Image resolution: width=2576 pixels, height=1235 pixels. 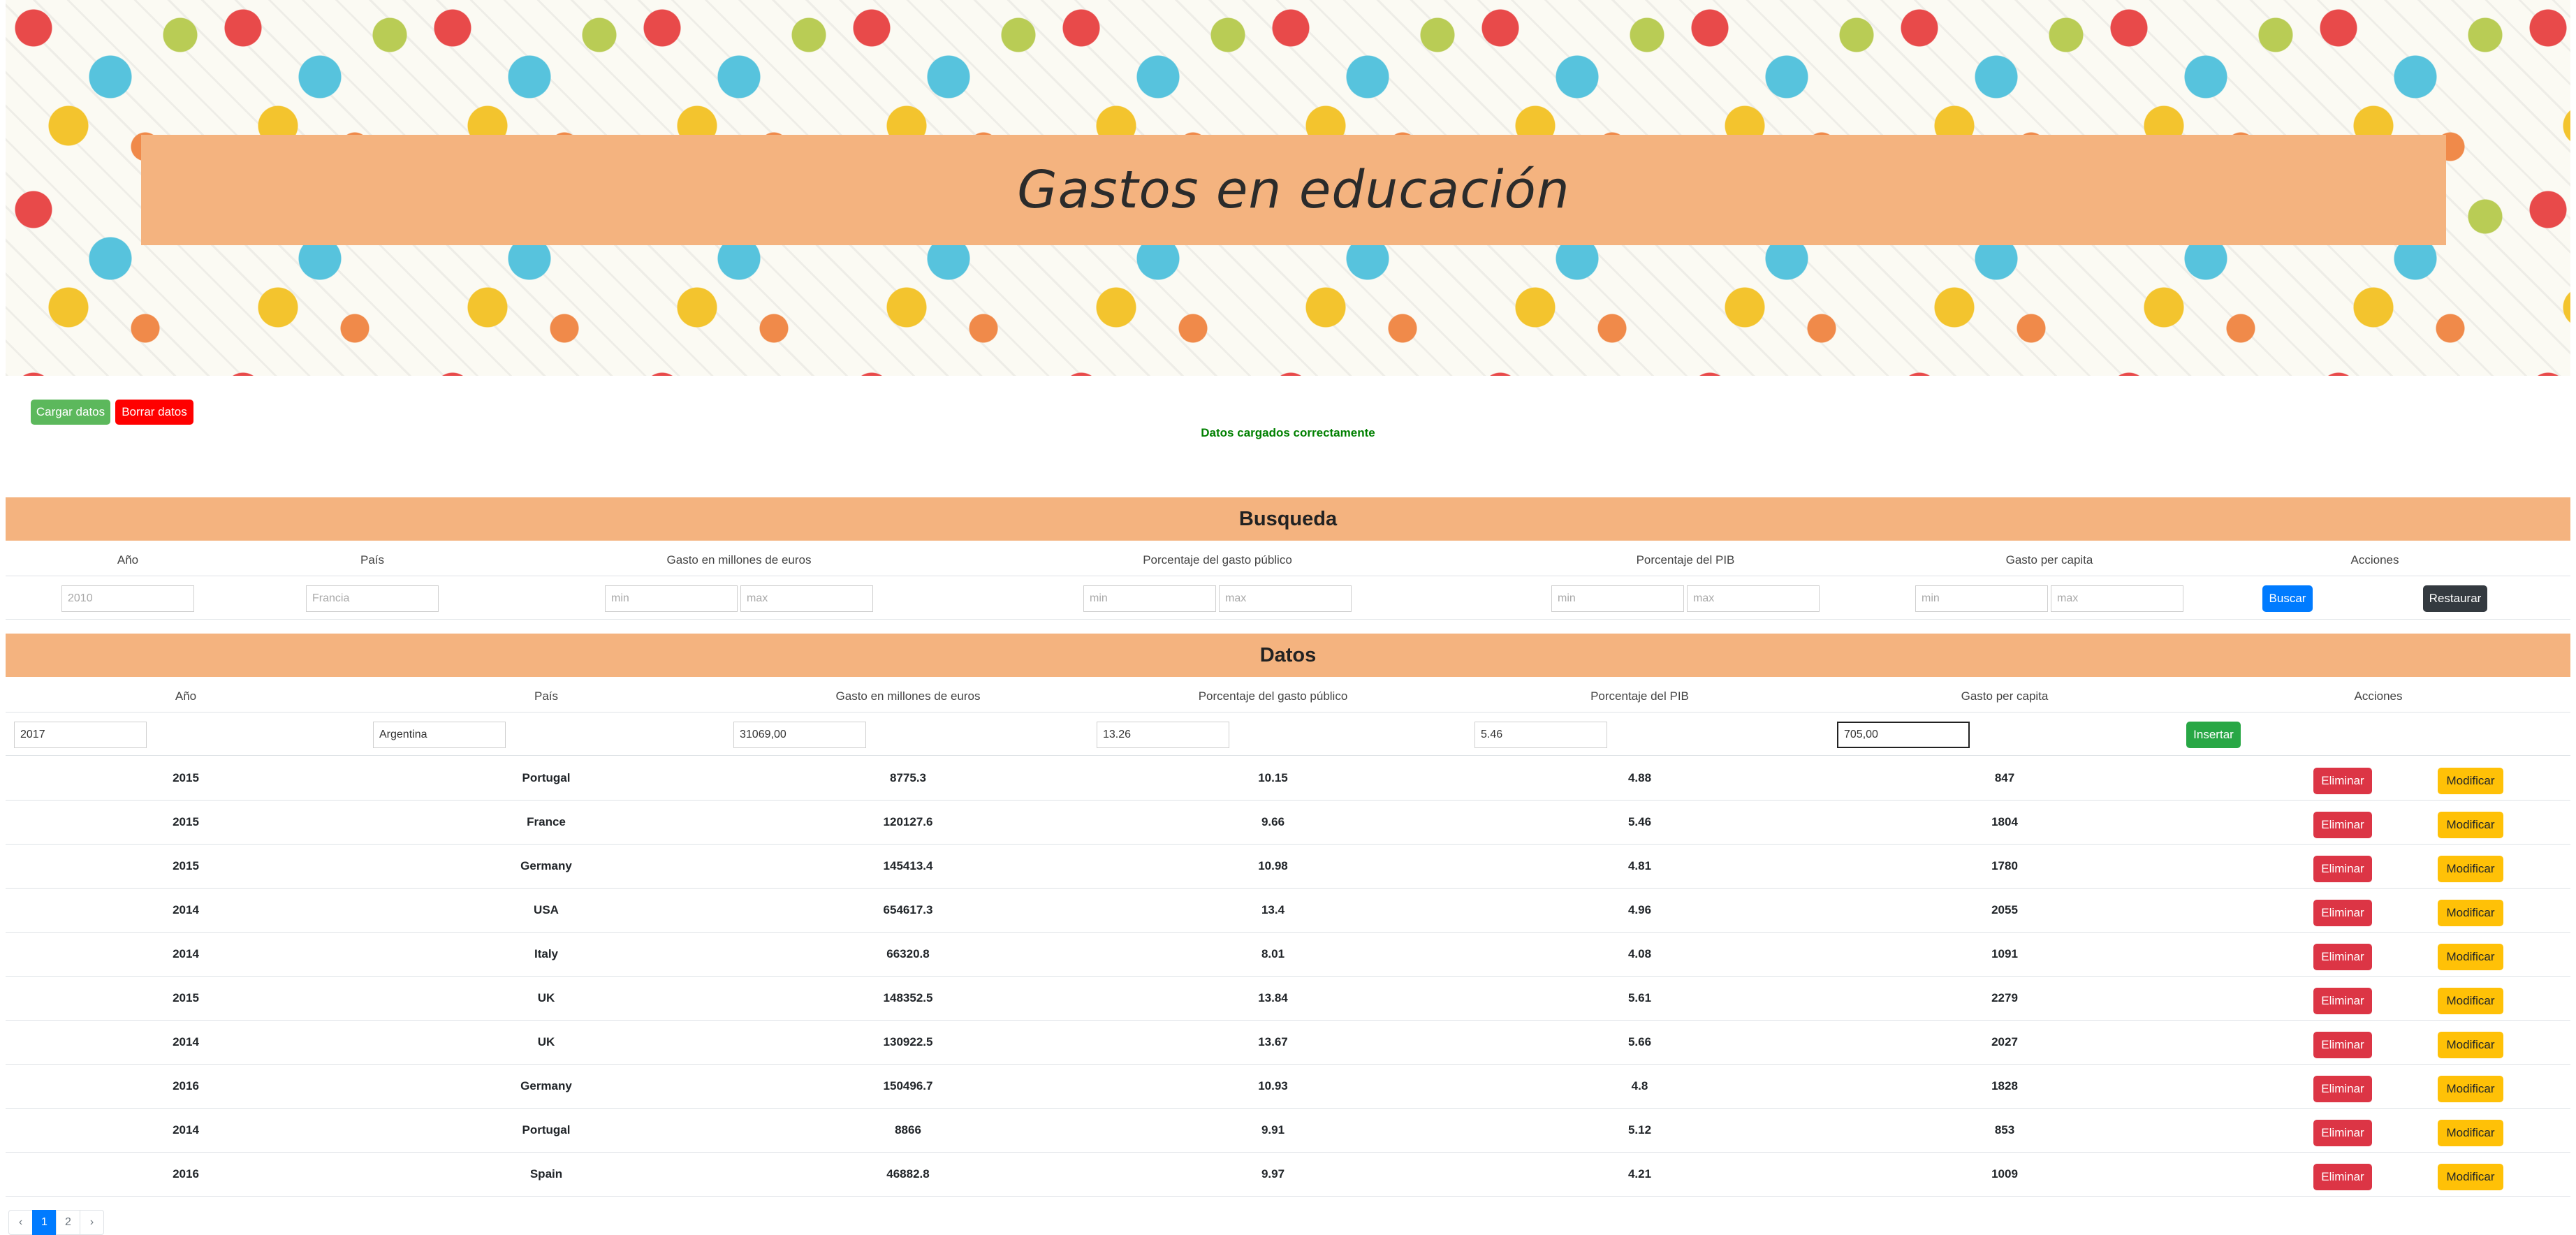 What do you see at coordinates (799, 735) in the screenshot?
I see `insert-spending-input` at bounding box center [799, 735].